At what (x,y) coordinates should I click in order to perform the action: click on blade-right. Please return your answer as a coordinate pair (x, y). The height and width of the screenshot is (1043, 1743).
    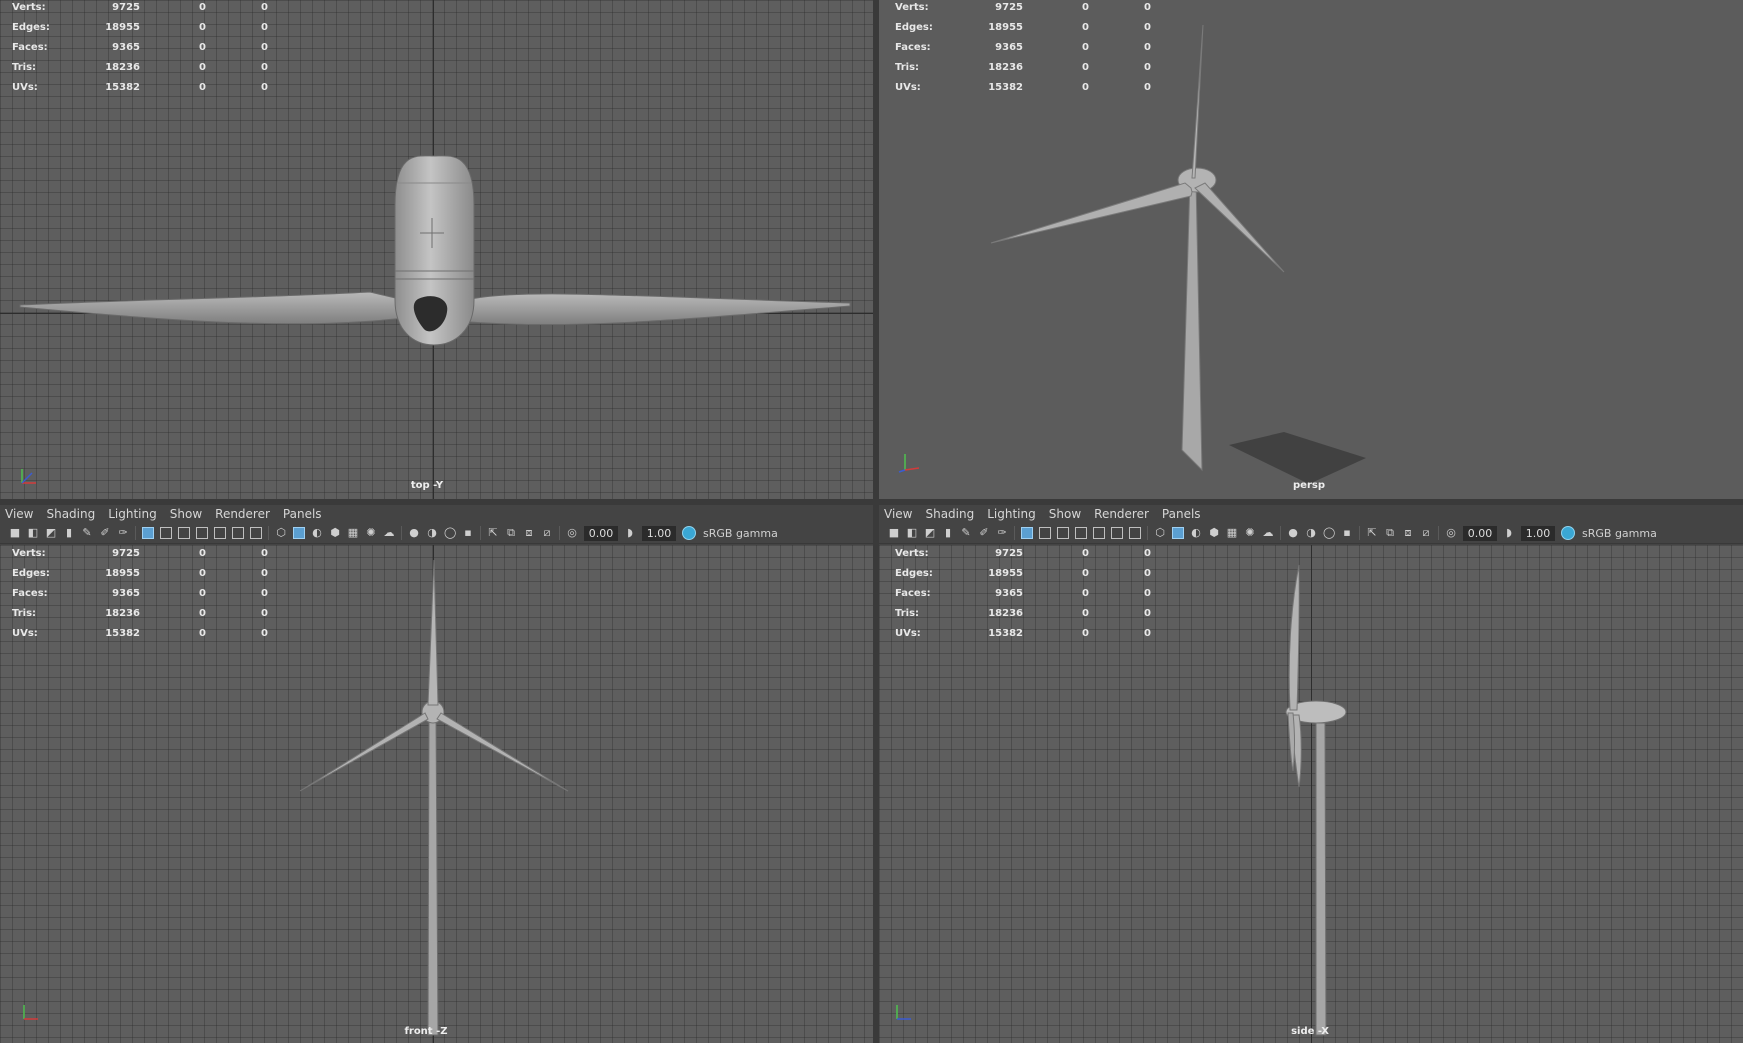
    Looking at the image, I should click on (657, 309).